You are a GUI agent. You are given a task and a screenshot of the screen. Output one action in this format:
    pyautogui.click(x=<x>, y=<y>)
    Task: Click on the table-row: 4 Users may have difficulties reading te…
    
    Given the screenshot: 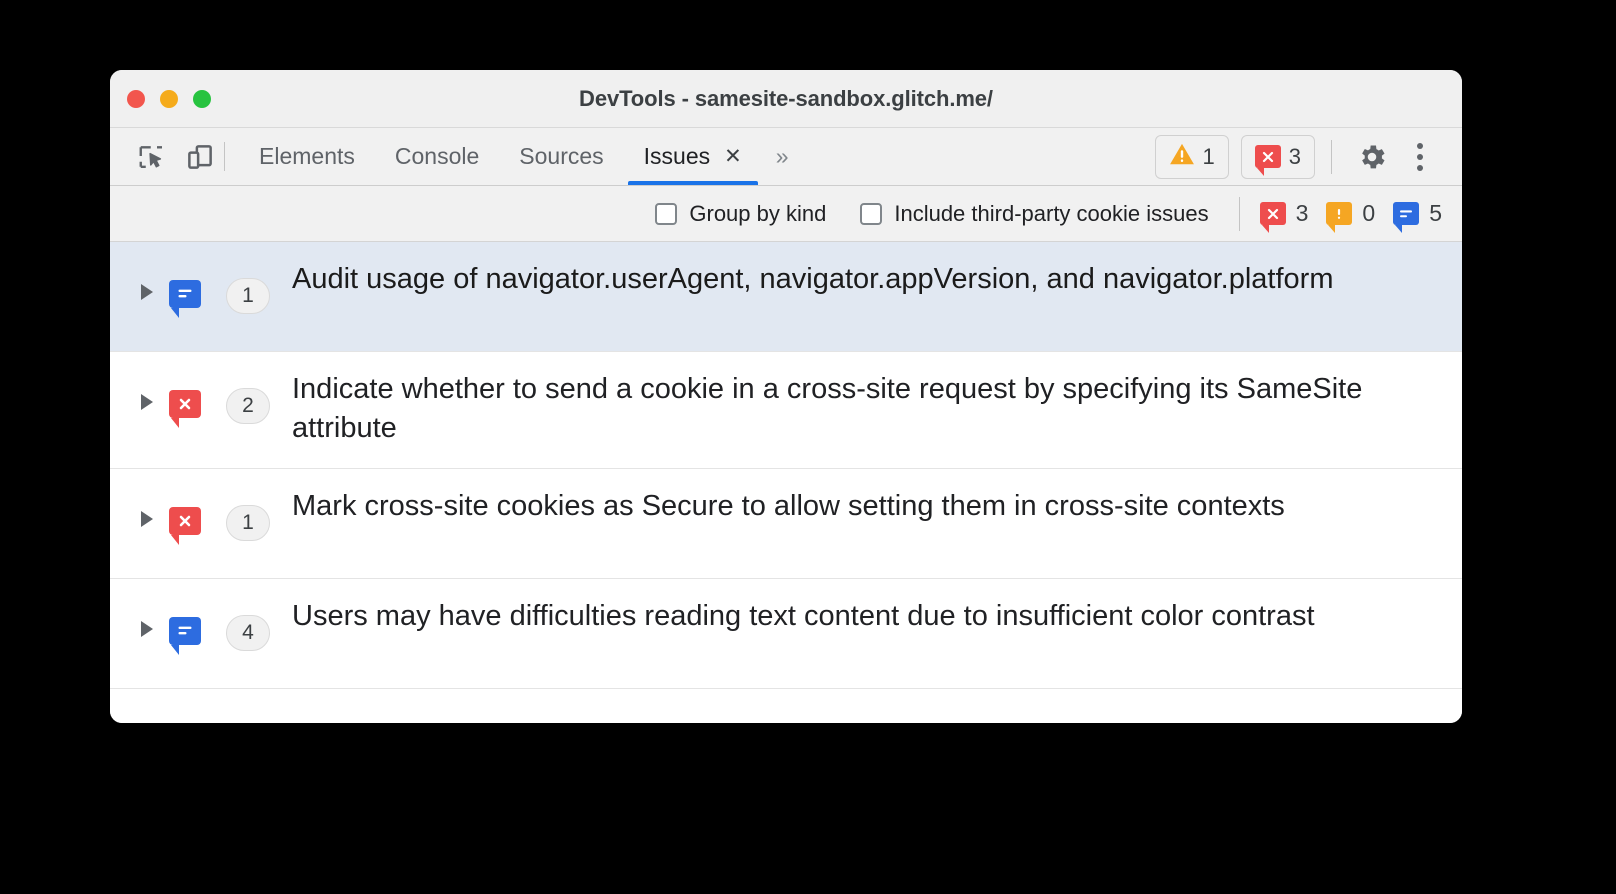 What is the action you would take?
    pyautogui.click(x=786, y=634)
    